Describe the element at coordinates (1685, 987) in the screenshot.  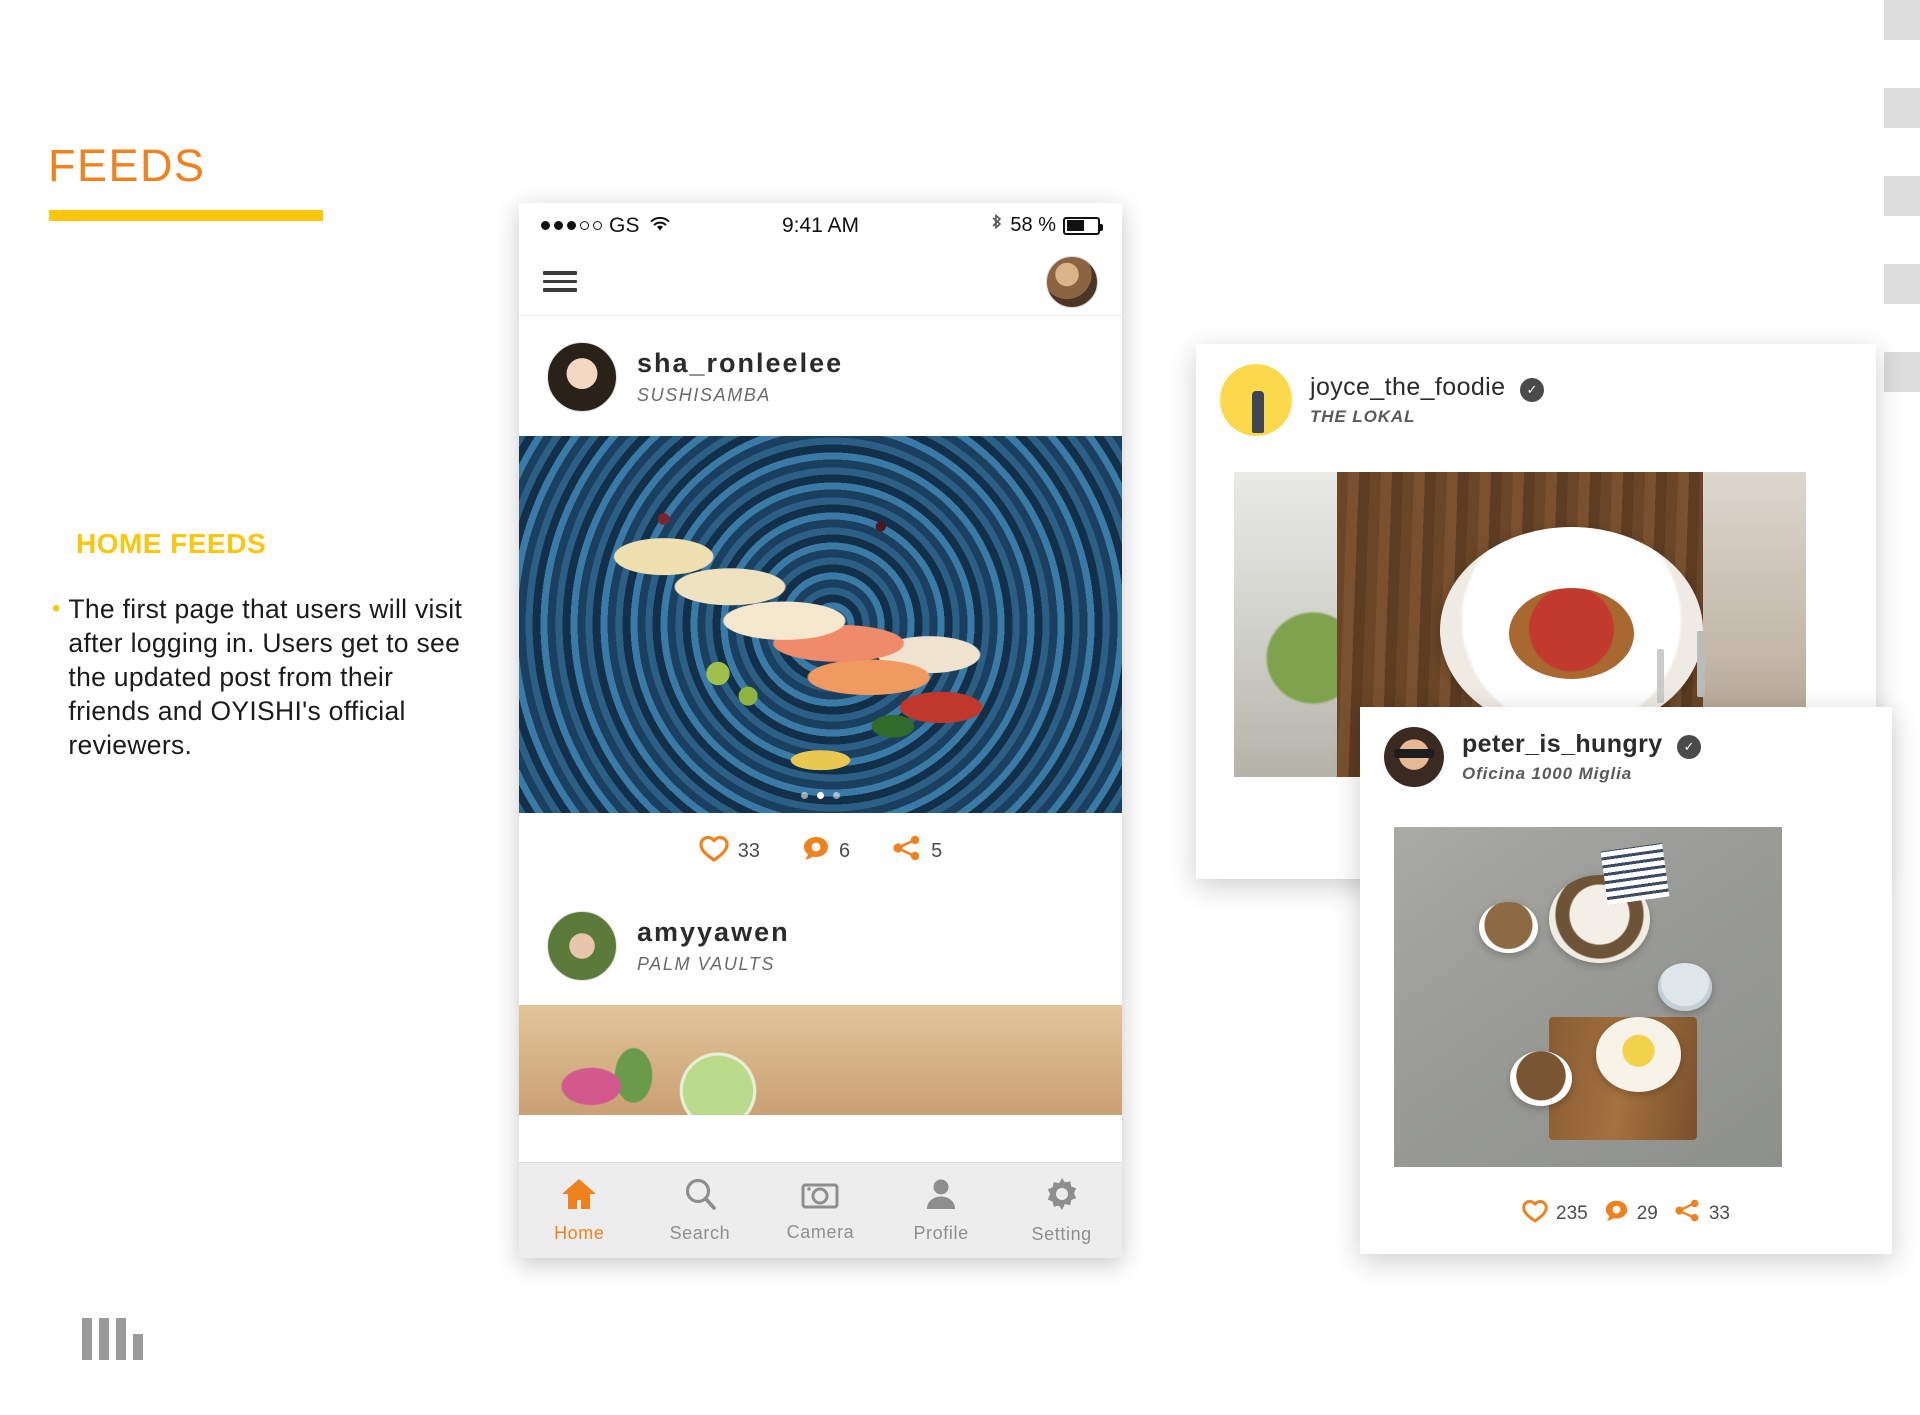
I see `water-glass` at that location.